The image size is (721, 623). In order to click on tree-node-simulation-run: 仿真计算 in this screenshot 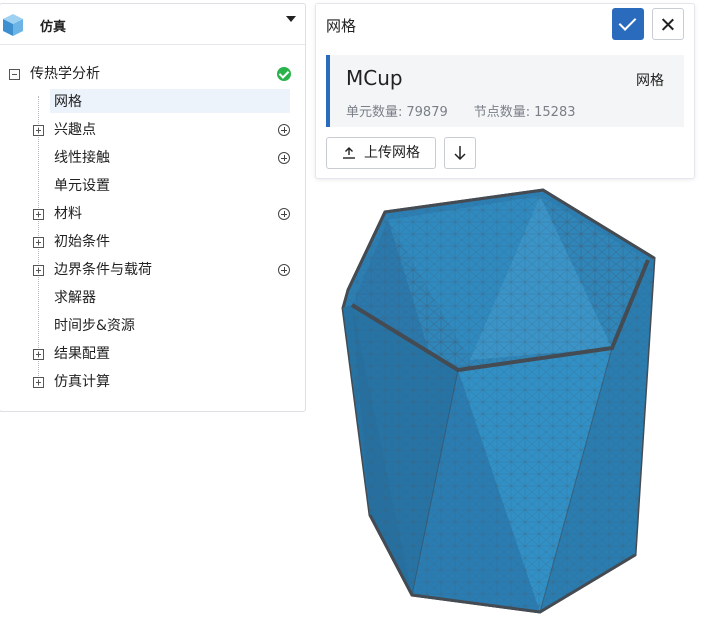, I will do `click(152, 382)`.